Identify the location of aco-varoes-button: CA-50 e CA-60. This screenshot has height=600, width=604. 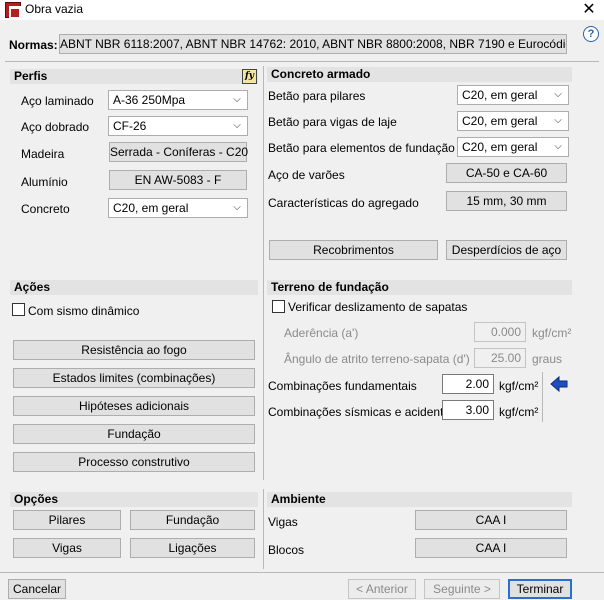
(506, 173).